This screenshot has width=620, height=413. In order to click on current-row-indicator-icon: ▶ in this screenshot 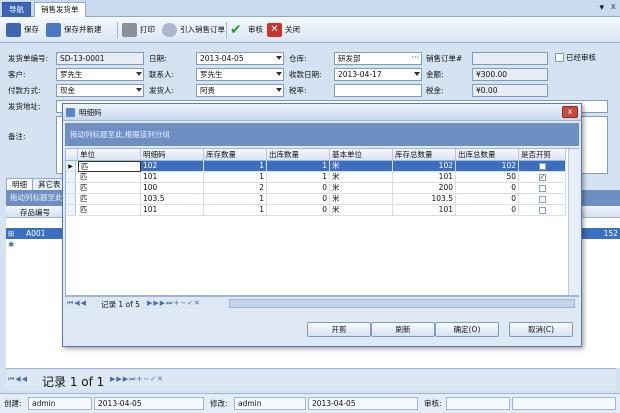, I will do `click(71, 166)`.